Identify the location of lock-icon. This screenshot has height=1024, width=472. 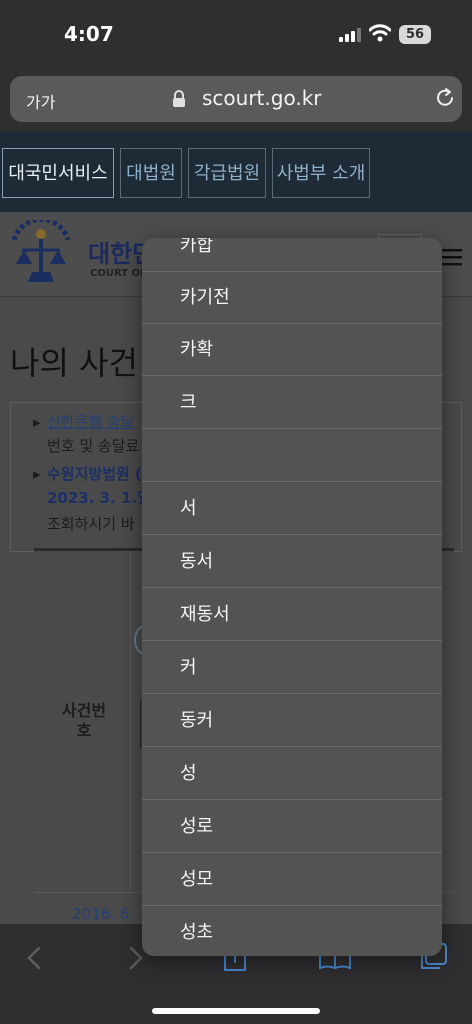
(179, 98).